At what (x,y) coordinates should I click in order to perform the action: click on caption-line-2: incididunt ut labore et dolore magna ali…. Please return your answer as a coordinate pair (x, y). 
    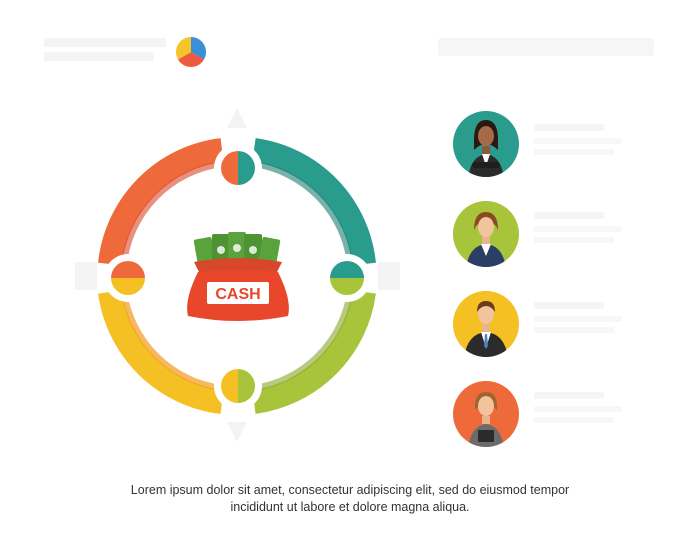
    Looking at the image, I should click on (350, 507).